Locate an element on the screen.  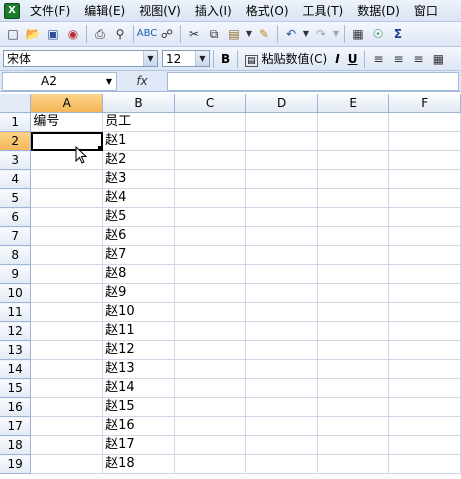
cell-a19 is located at coordinates (67, 464).